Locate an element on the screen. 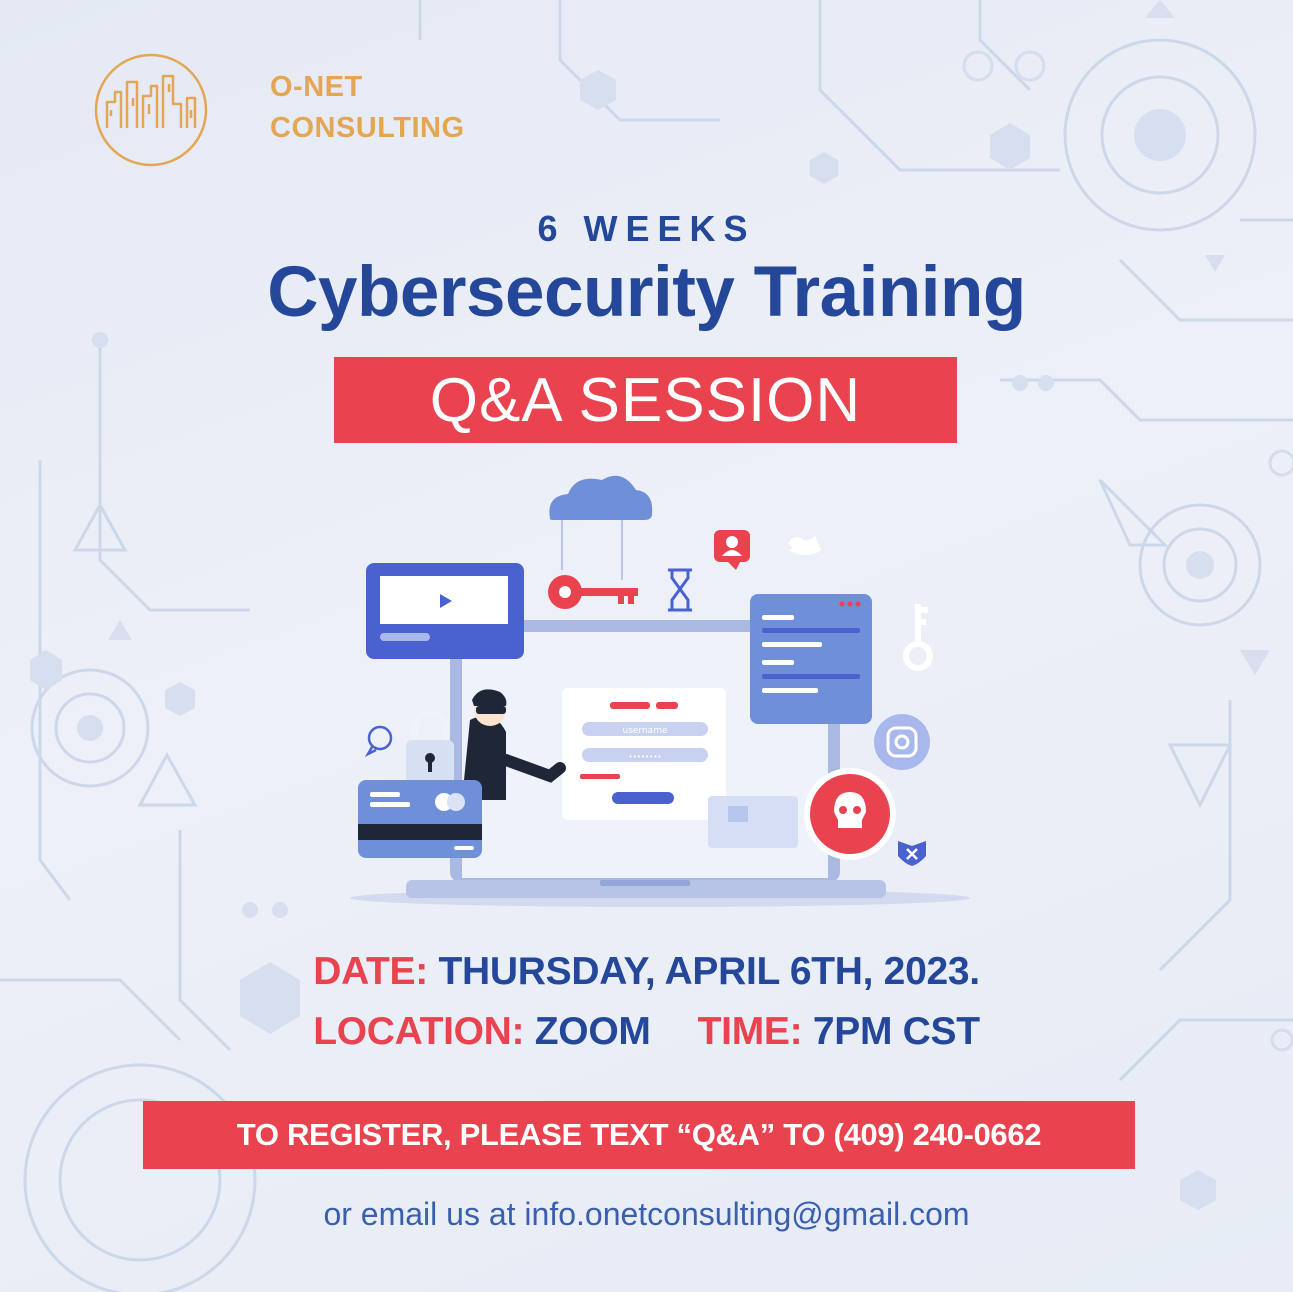 The width and height of the screenshot is (1293, 1292). cloud-icon is located at coordinates (601, 527).